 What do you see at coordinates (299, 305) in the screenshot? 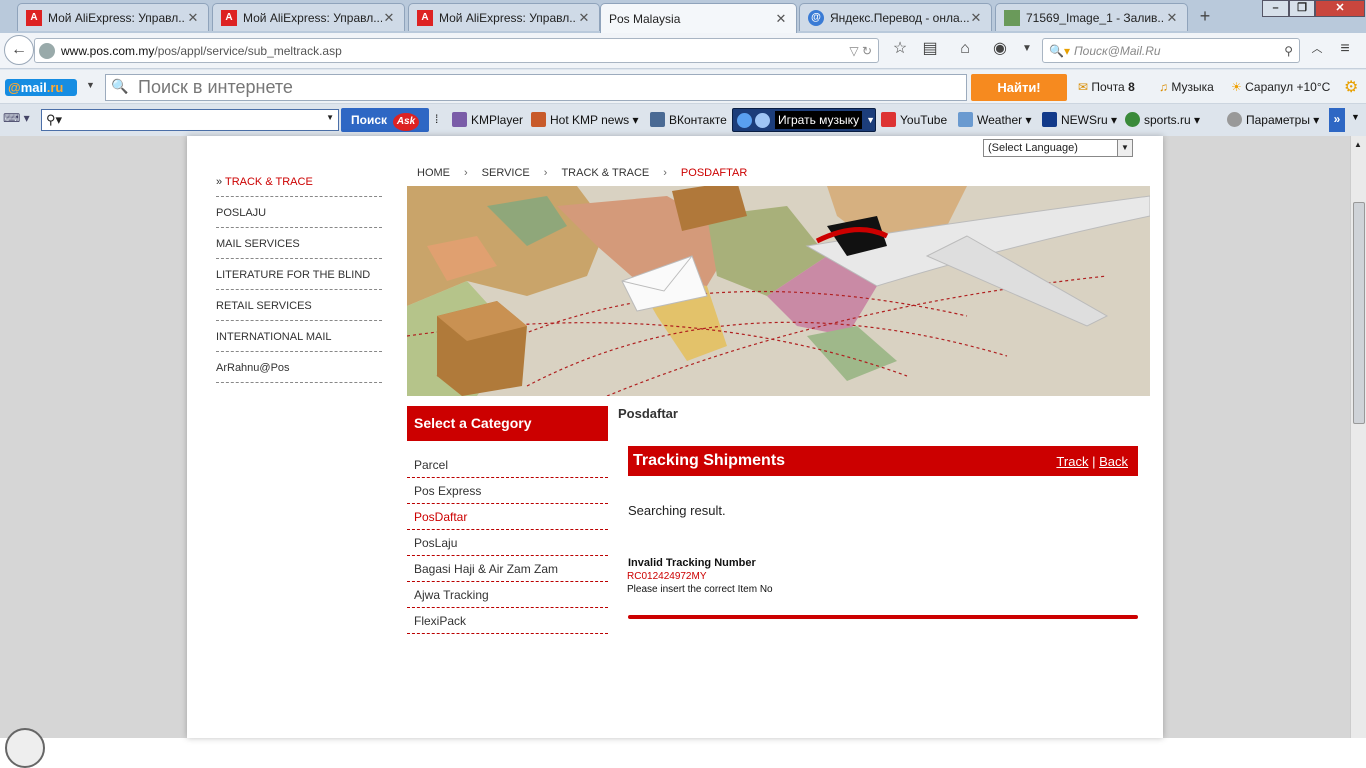
I see `nav-retail-services: RETAIL SERVICES` at bounding box center [299, 305].